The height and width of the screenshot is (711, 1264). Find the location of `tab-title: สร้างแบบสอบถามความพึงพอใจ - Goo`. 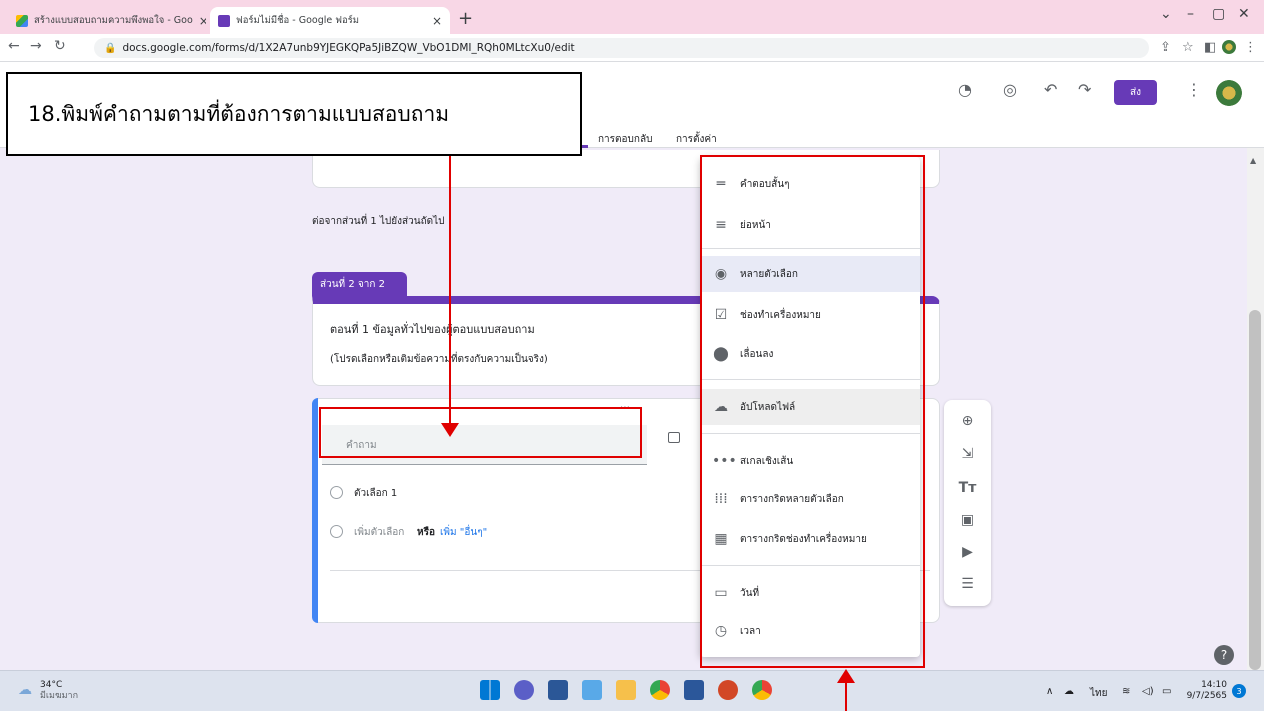

tab-title: สร้างแบบสอบถามความพึงพอใจ - Goo is located at coordinates (113, 20).